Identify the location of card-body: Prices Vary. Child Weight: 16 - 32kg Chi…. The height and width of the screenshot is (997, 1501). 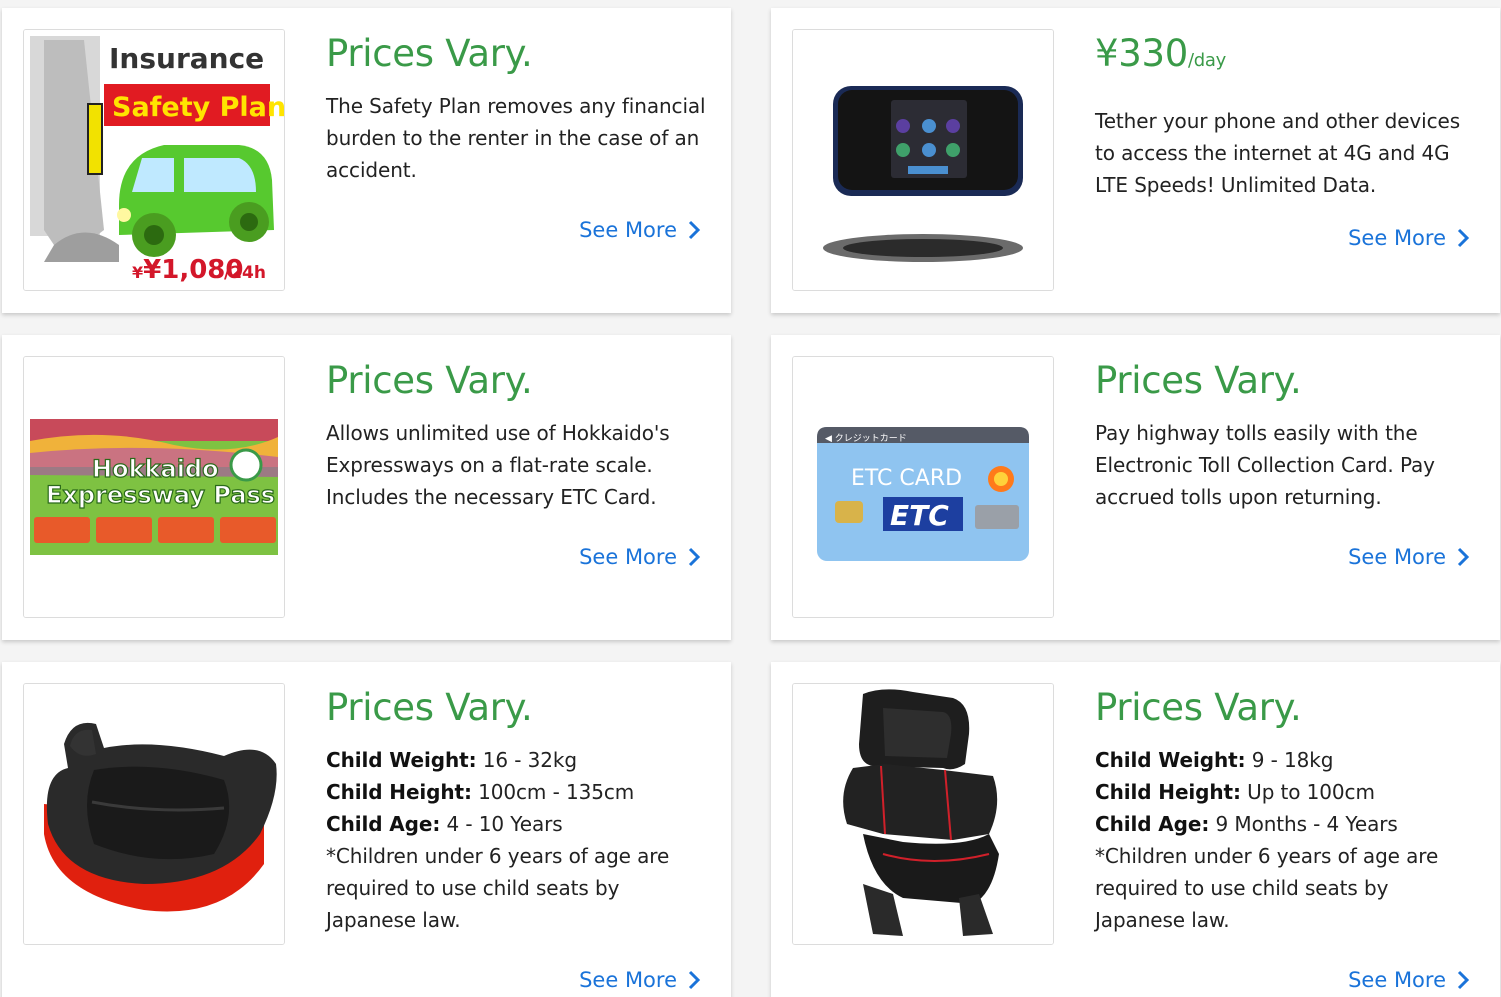
(516, 810).